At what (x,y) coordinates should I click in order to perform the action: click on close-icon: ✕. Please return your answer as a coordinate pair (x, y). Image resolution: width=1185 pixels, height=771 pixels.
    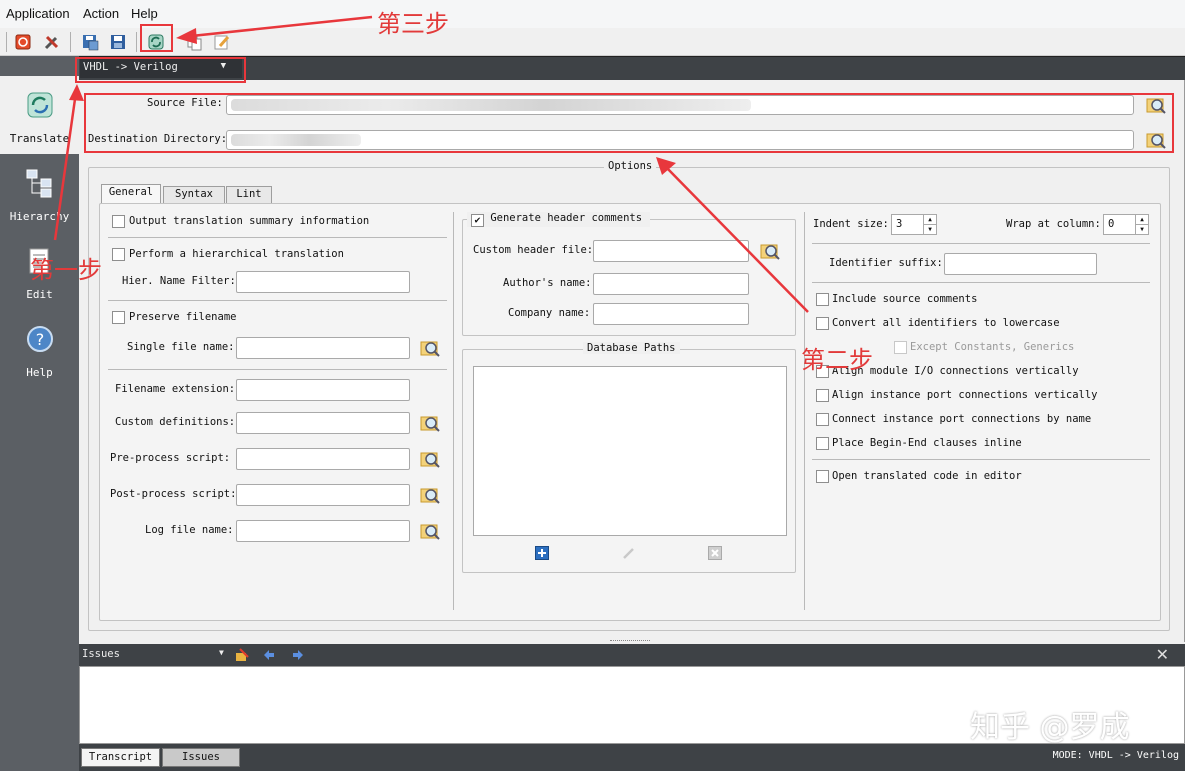
    Looking at the image, I should click on (1162, 655).